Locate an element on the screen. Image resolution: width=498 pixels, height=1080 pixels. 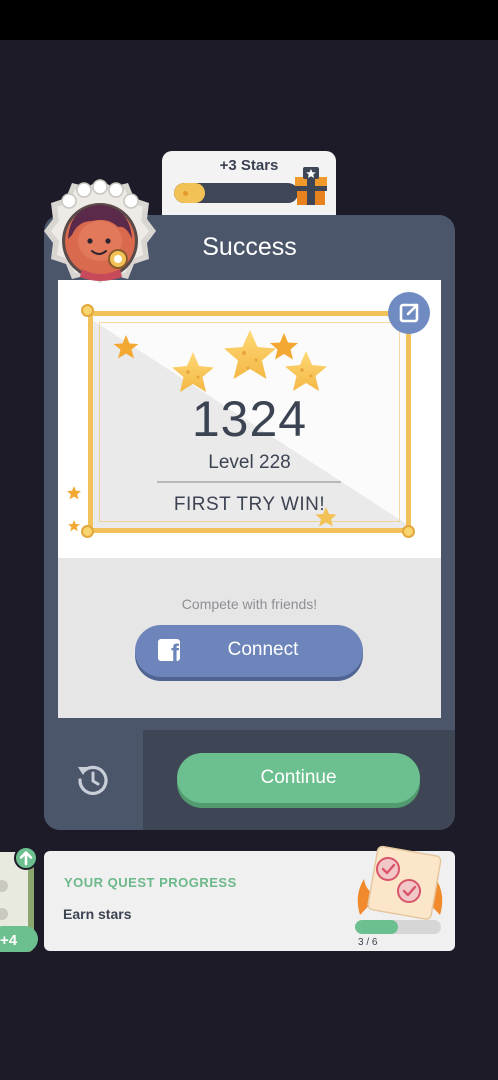
status-bar is located at coordinates (249, 20).